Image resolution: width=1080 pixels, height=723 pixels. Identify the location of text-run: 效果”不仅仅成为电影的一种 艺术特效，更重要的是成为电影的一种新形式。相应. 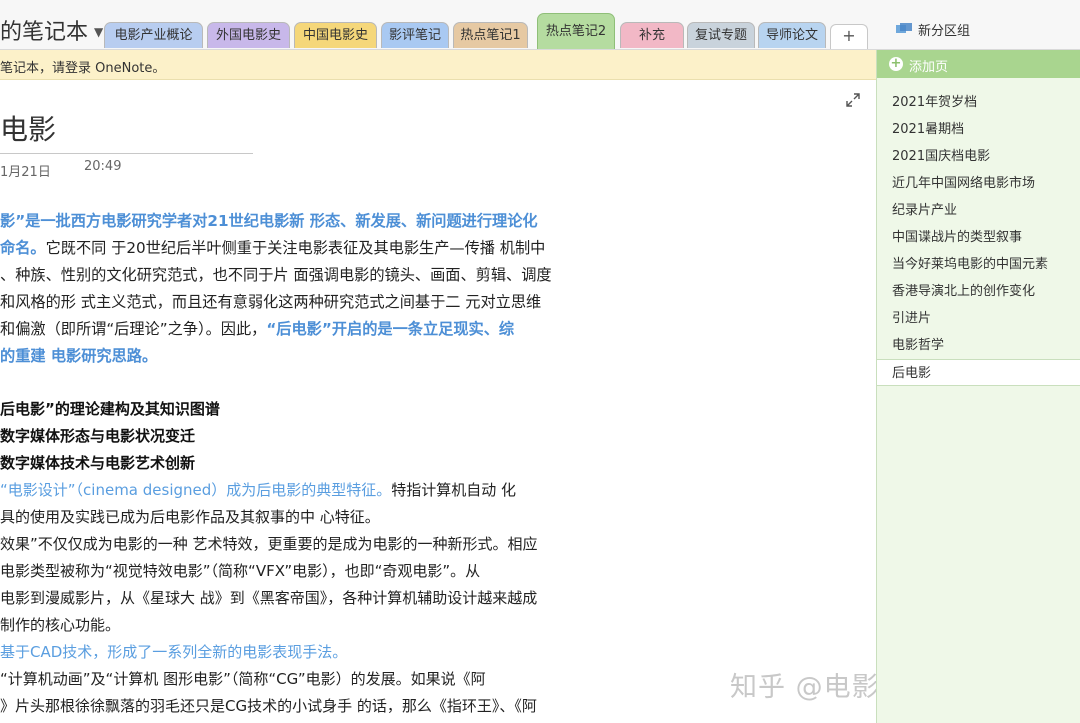
(269, 544).